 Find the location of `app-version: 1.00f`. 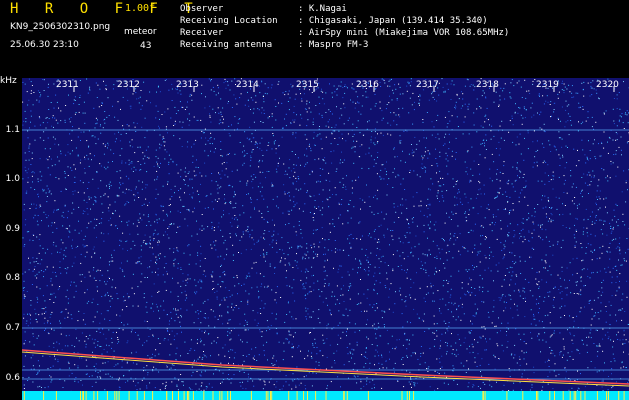

app-version: 1.00f is located at coordinates (140, 8).